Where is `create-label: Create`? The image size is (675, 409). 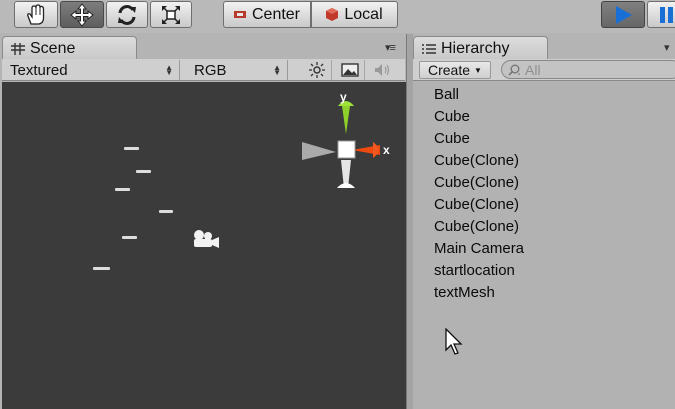 create-label: Create is located at coordinates (449, 70).